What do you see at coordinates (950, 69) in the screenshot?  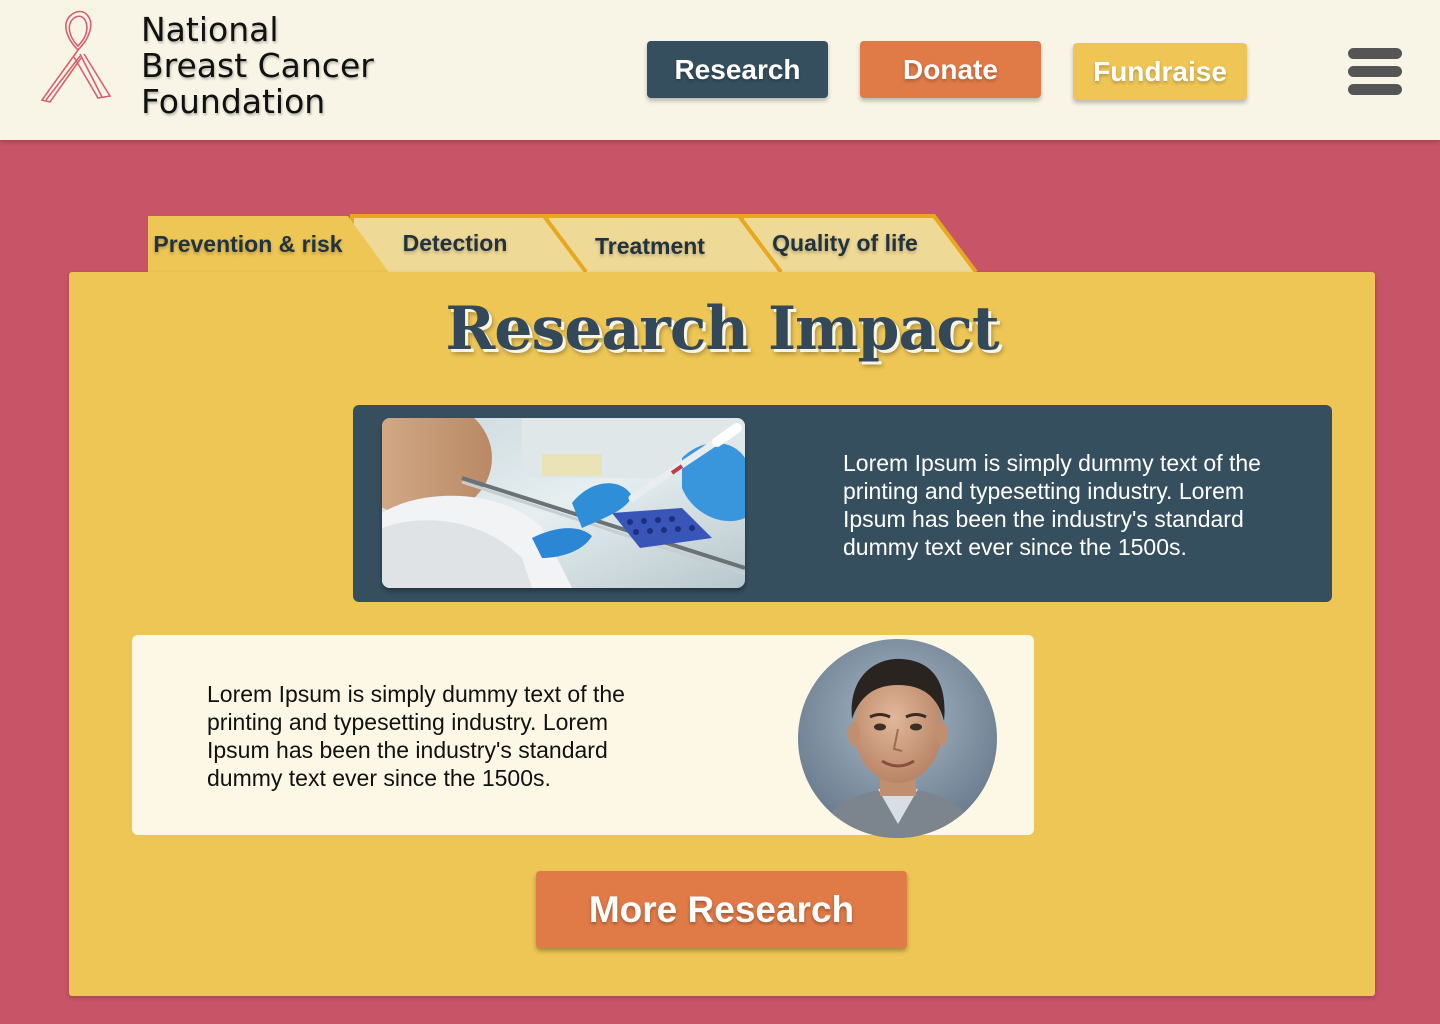 I see `donate-button: Donate` at bounding box center [950, 69].